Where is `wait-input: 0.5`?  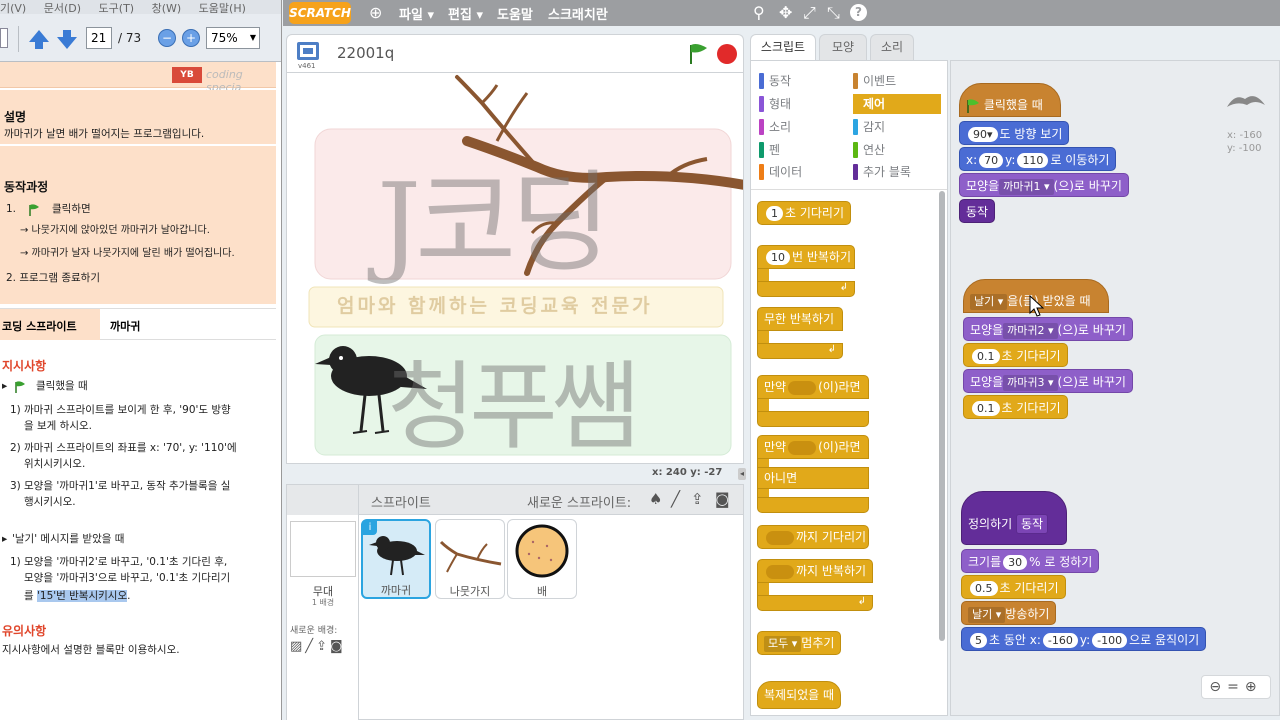 wait-input: 0.5 is located at coordinates (984, 588).